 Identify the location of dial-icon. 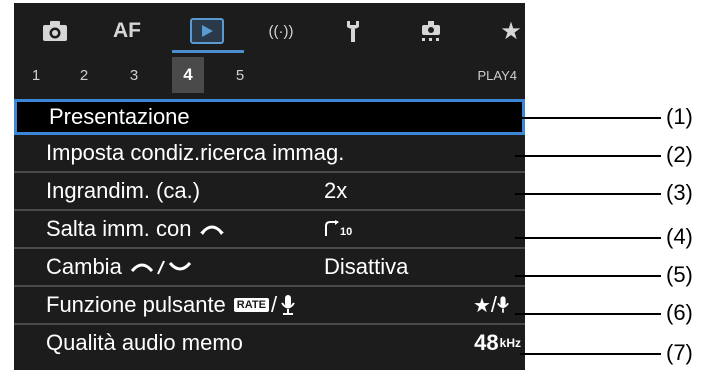
(211, 229).